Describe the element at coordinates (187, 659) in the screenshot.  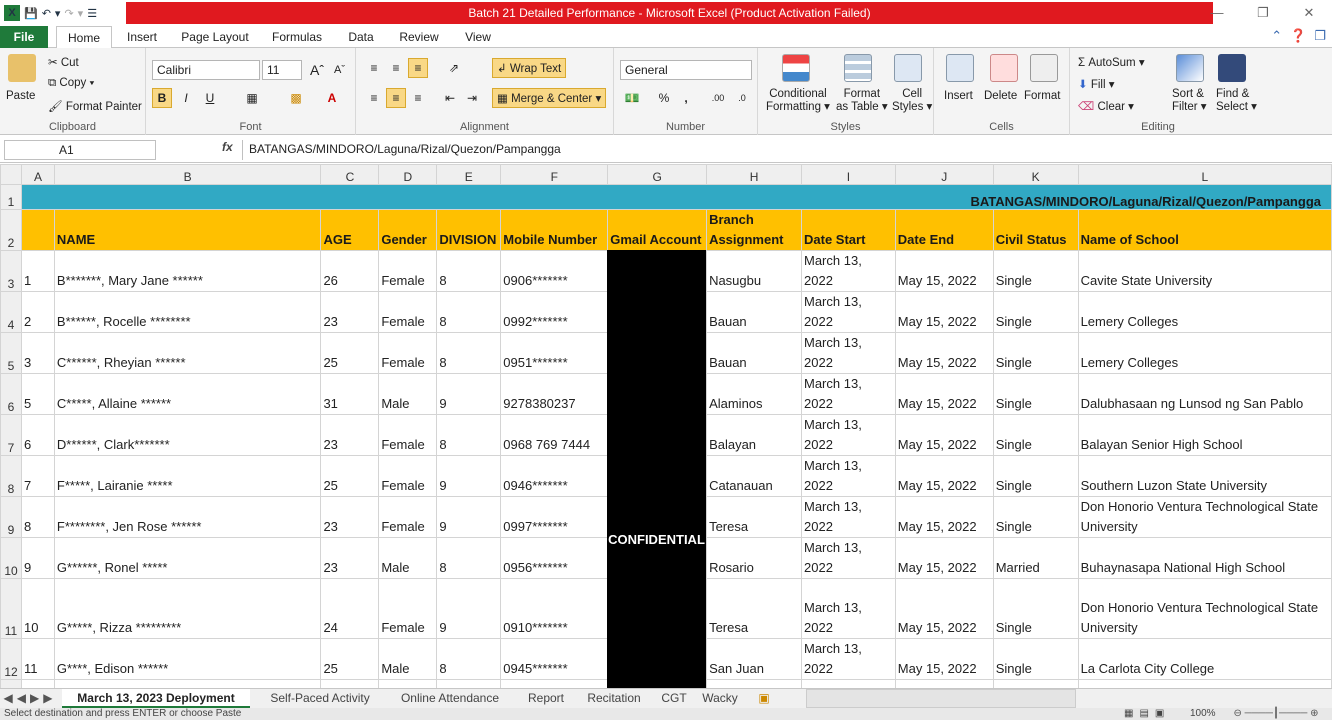
I see `cell-name: G****, Edison ******` at that location.